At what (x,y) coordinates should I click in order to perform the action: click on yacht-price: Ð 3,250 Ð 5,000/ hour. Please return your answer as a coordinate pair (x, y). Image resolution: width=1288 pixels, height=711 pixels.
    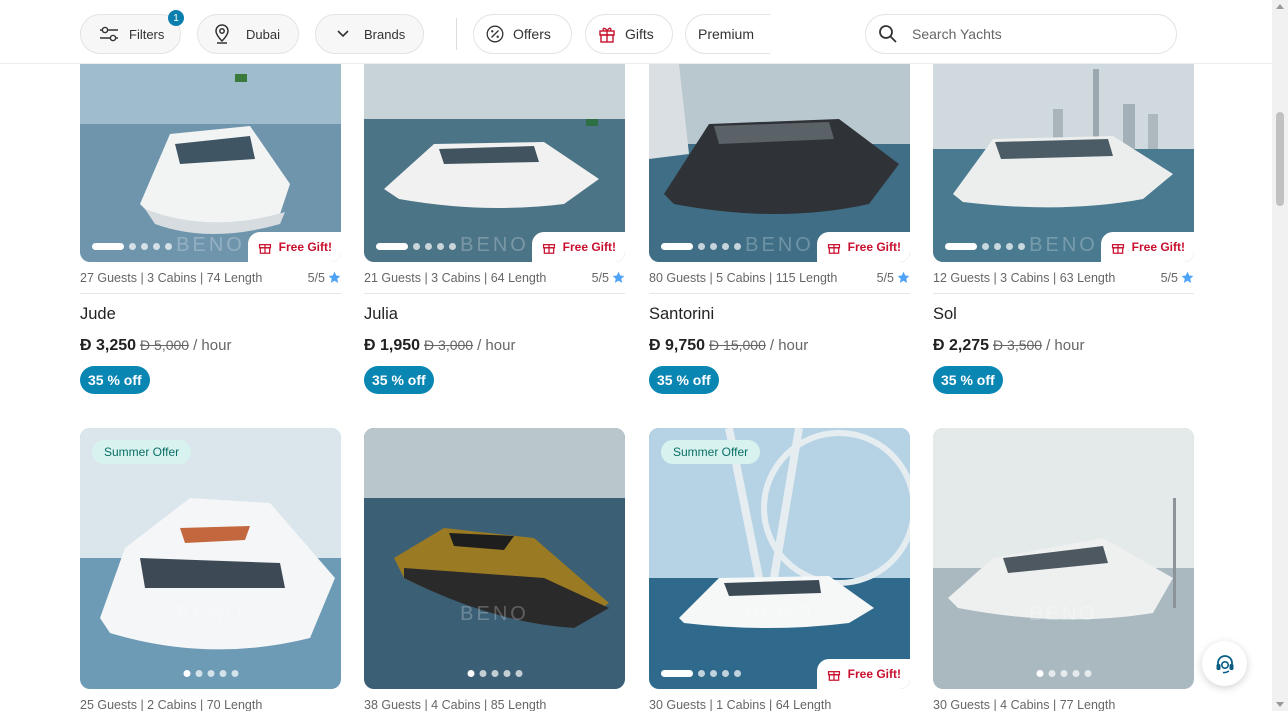
    Looking at the image, I should click on (210, 346).